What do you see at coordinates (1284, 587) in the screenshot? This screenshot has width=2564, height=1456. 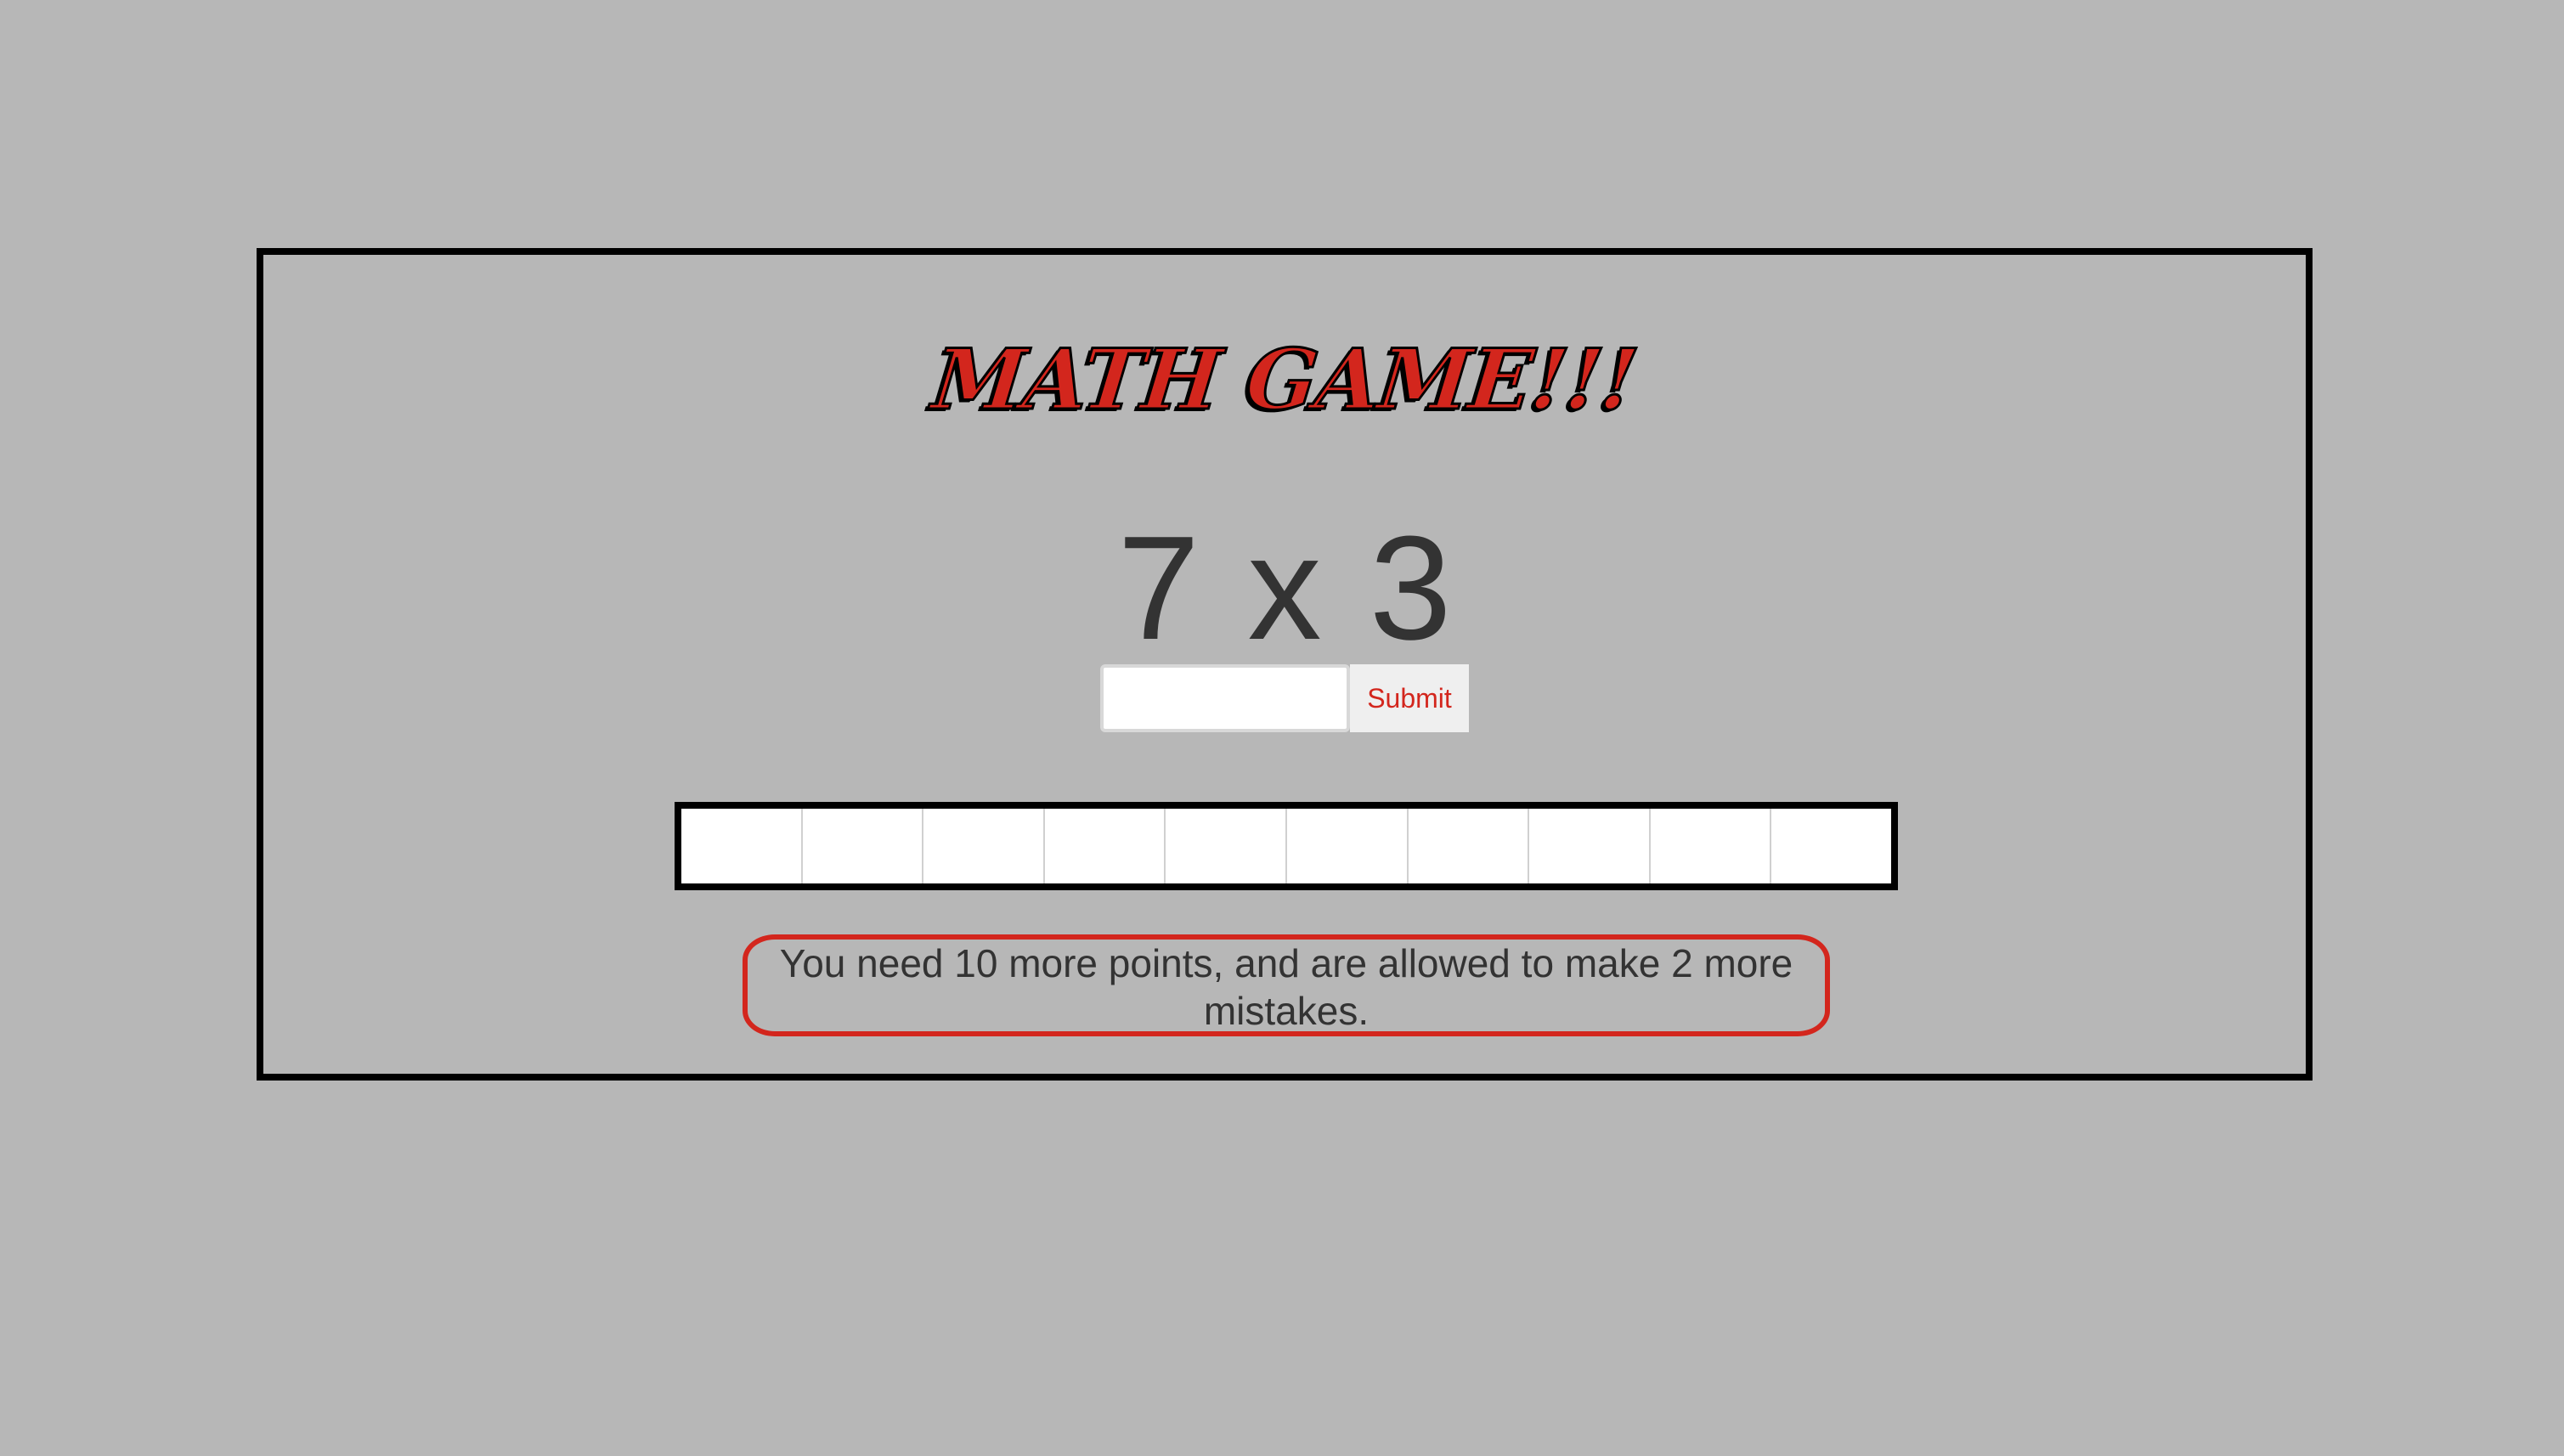 I see `math-problem: 7 x 3` at bounding box center [1284, 587].